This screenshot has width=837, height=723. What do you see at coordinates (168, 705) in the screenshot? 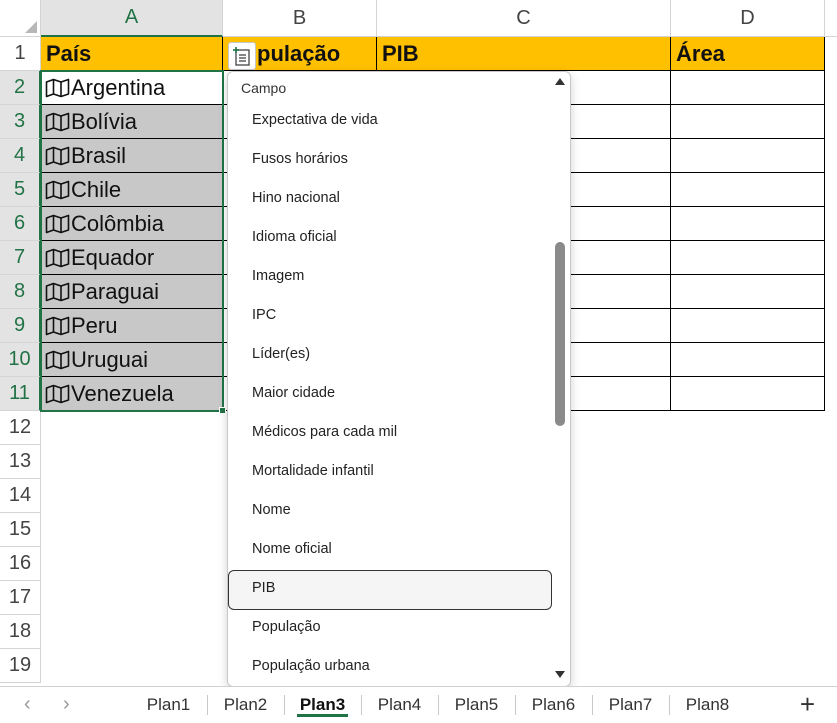
I see `sheet-tab-plan1: Plan1` at bounding box center [168, 705].